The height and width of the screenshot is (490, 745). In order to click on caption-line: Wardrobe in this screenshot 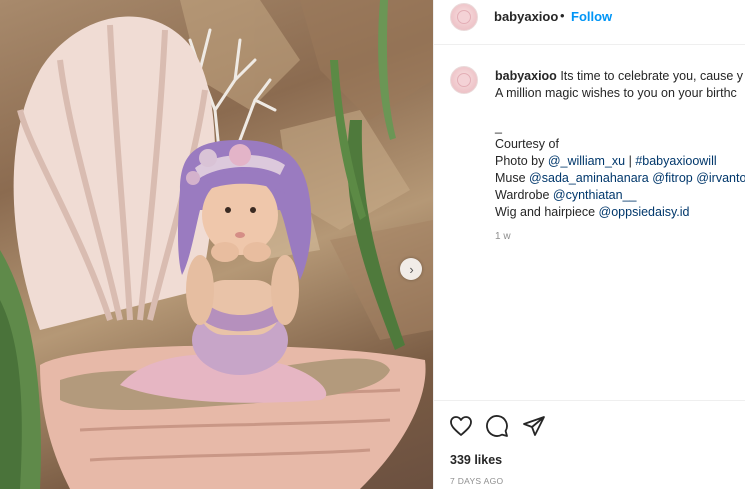, I will do `click(524, 195)`.